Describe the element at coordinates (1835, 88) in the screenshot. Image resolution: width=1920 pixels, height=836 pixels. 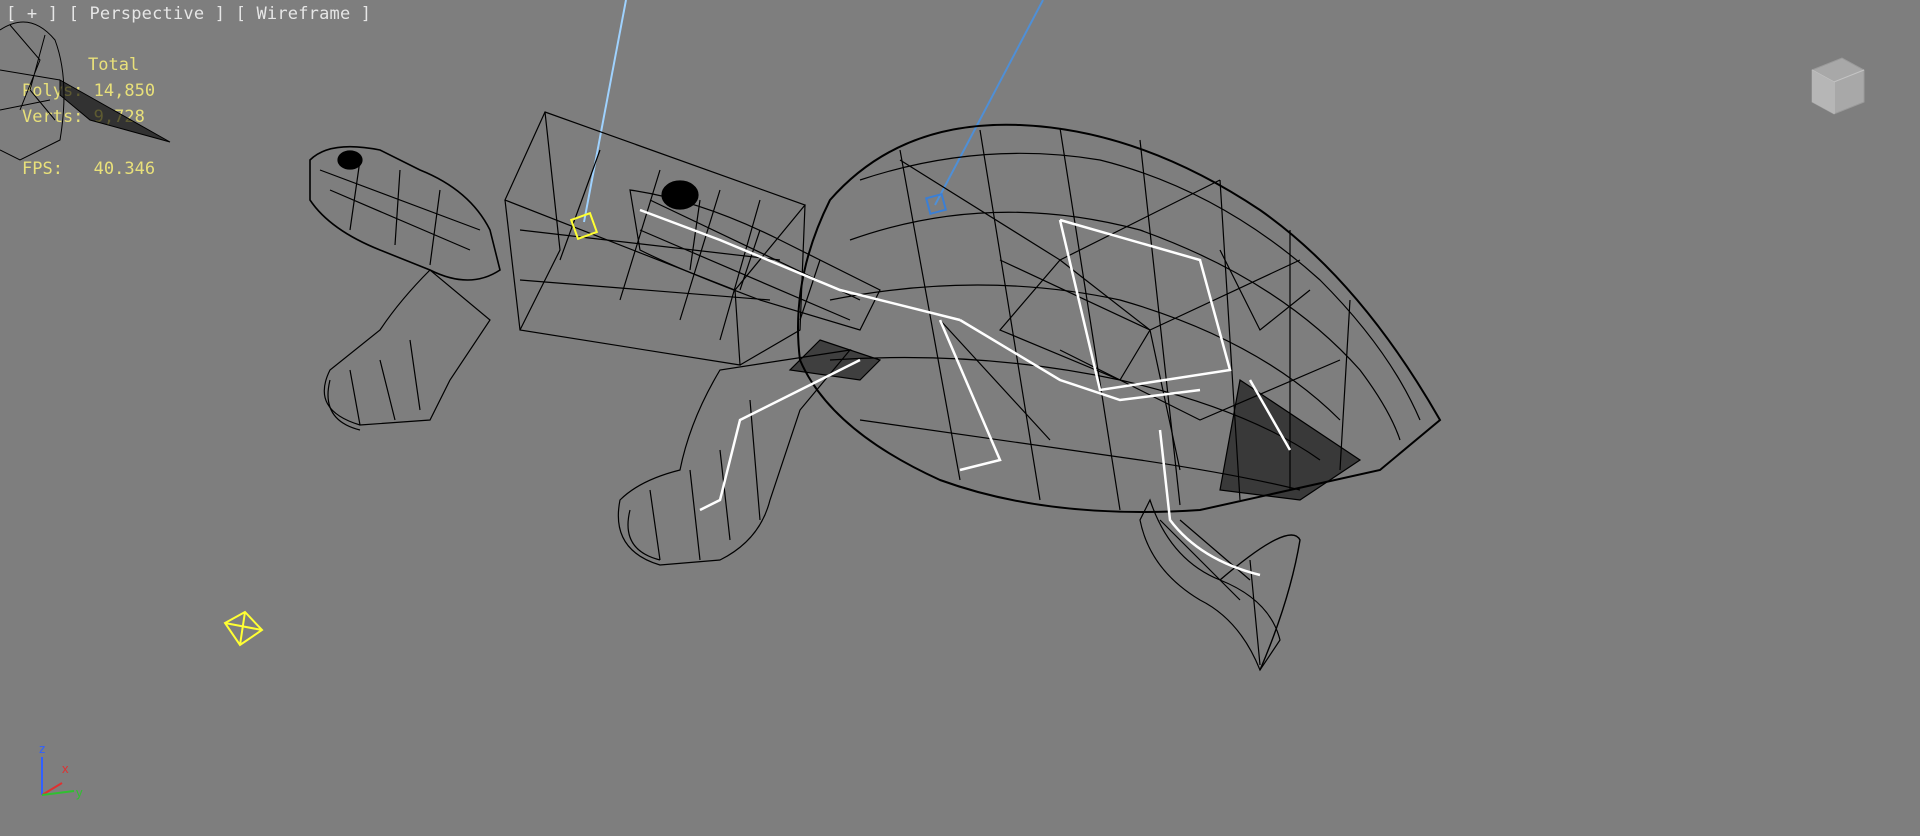
I see `viewcube-icon` at that location.